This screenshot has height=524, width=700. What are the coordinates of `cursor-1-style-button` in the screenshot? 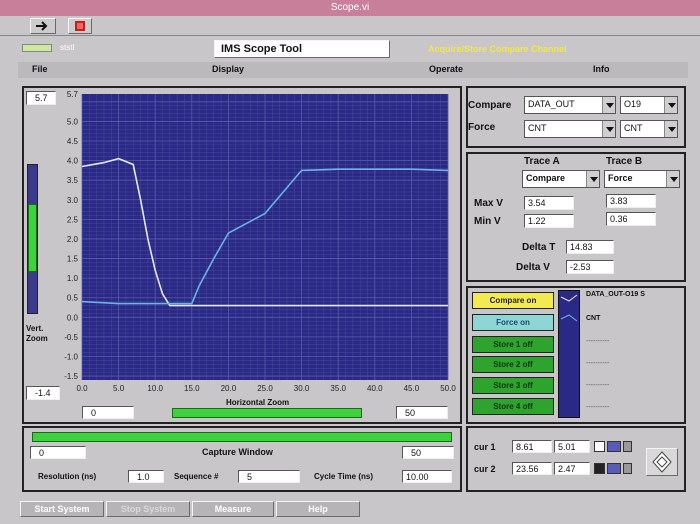 It's located at (627, 446).